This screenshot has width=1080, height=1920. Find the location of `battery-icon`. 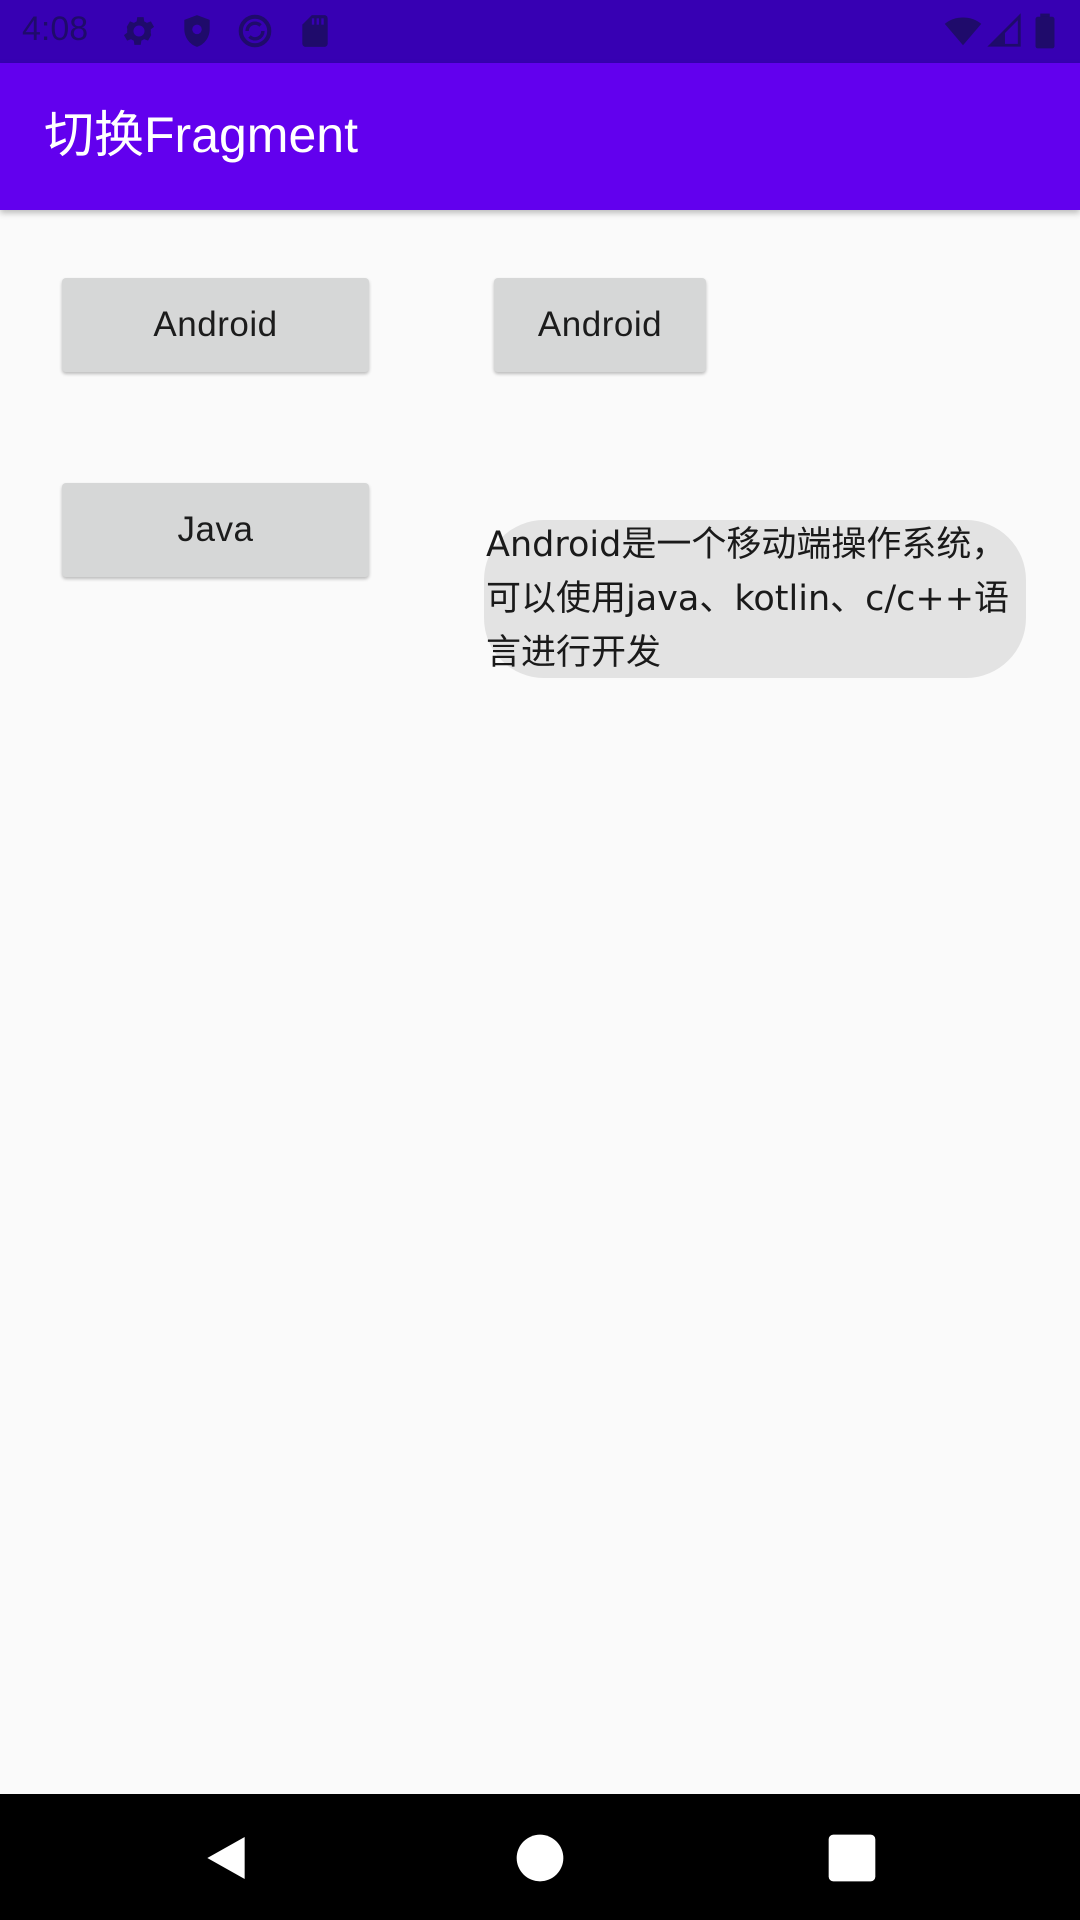

battery-icon is located at coordinates (1045, 31).